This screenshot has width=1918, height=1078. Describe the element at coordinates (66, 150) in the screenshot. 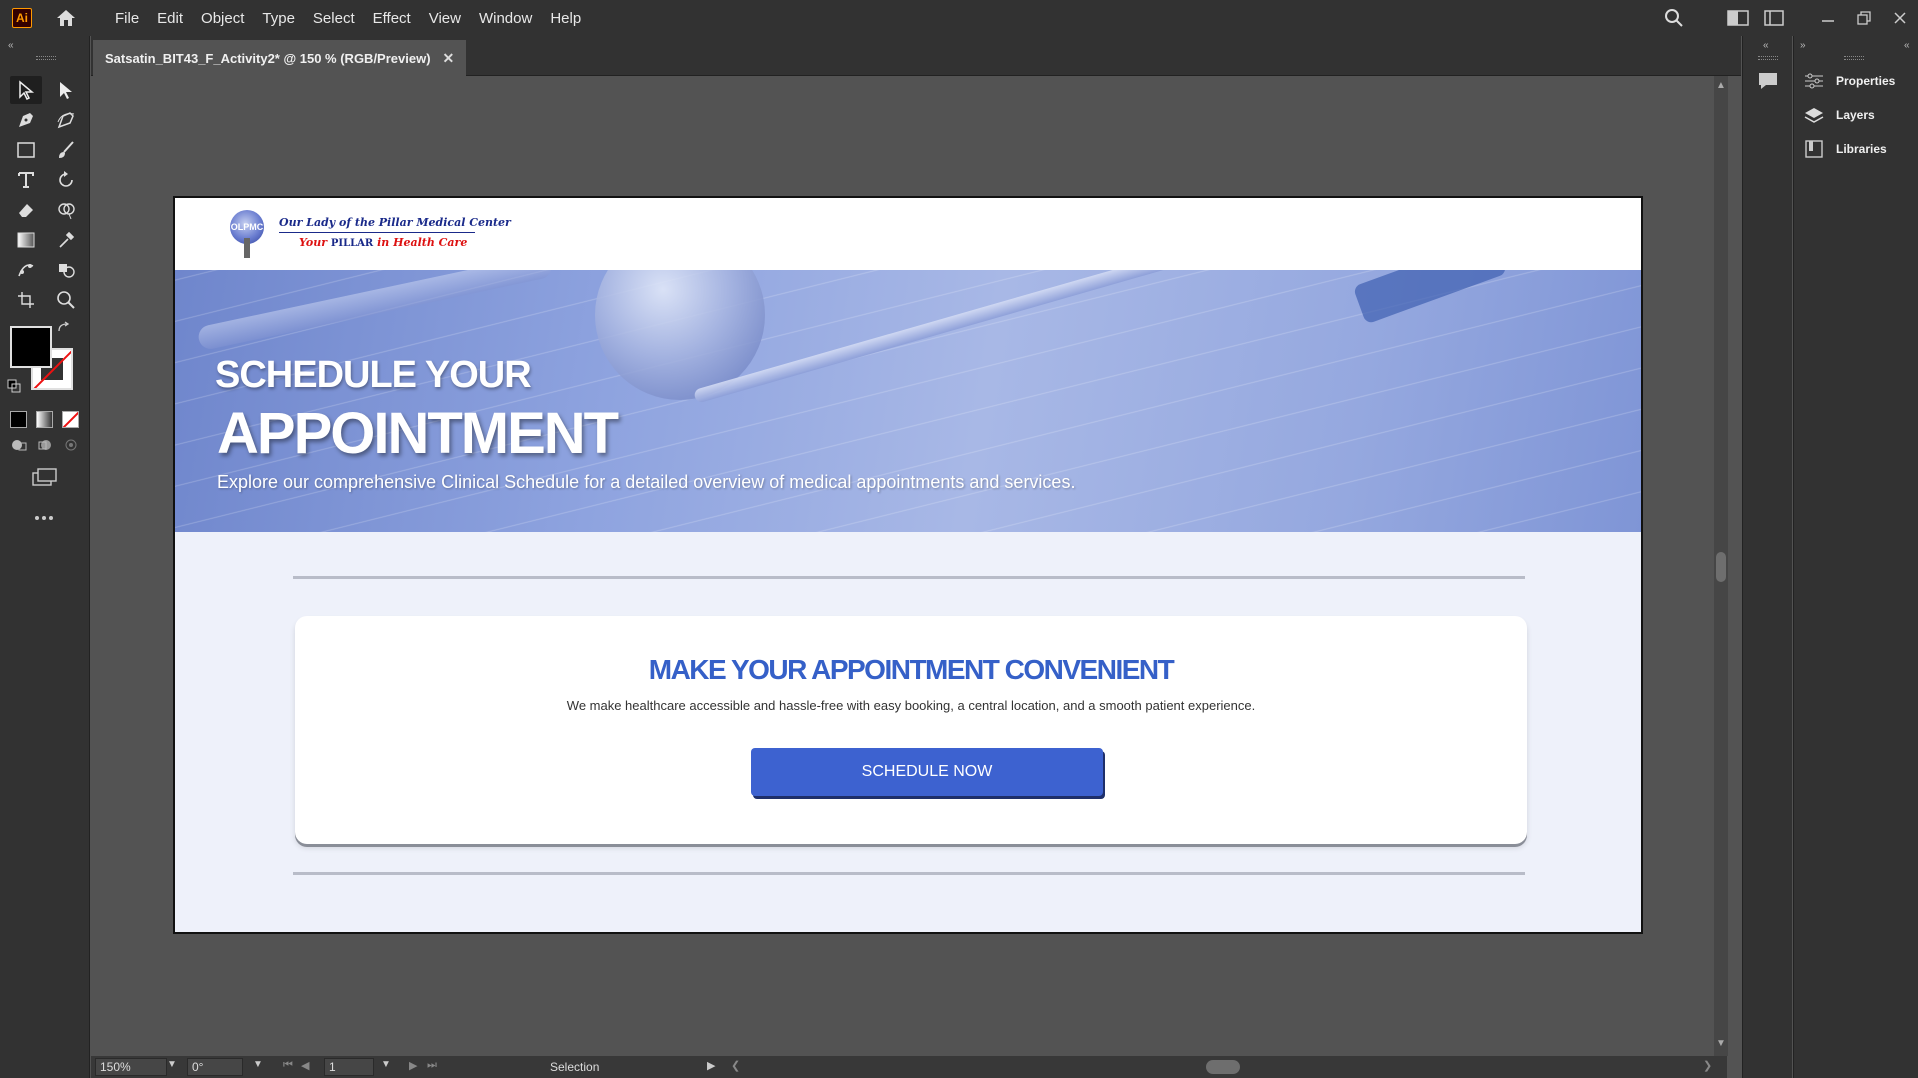

I see `paintbrush-tool-icon` at that location.